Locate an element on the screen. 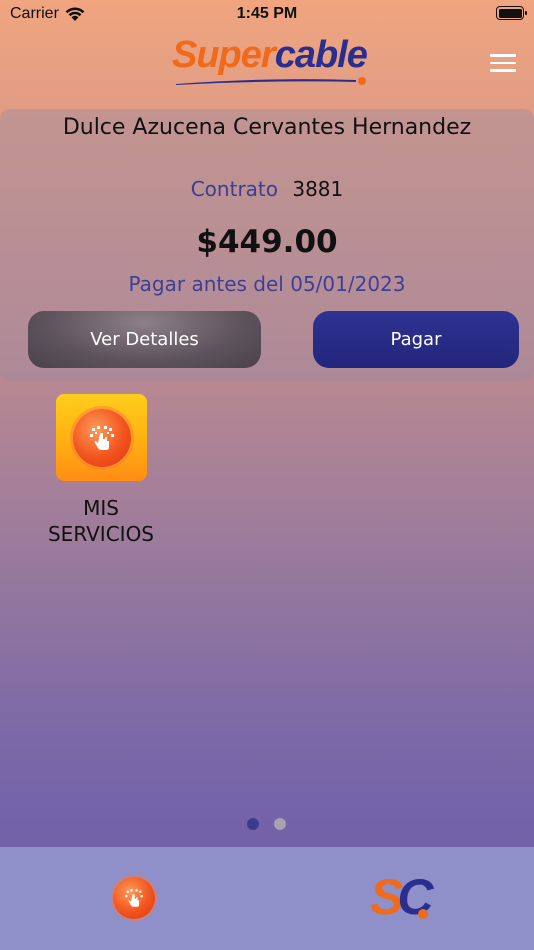  logo-text-super: Super is located at coordinates (224, 55).